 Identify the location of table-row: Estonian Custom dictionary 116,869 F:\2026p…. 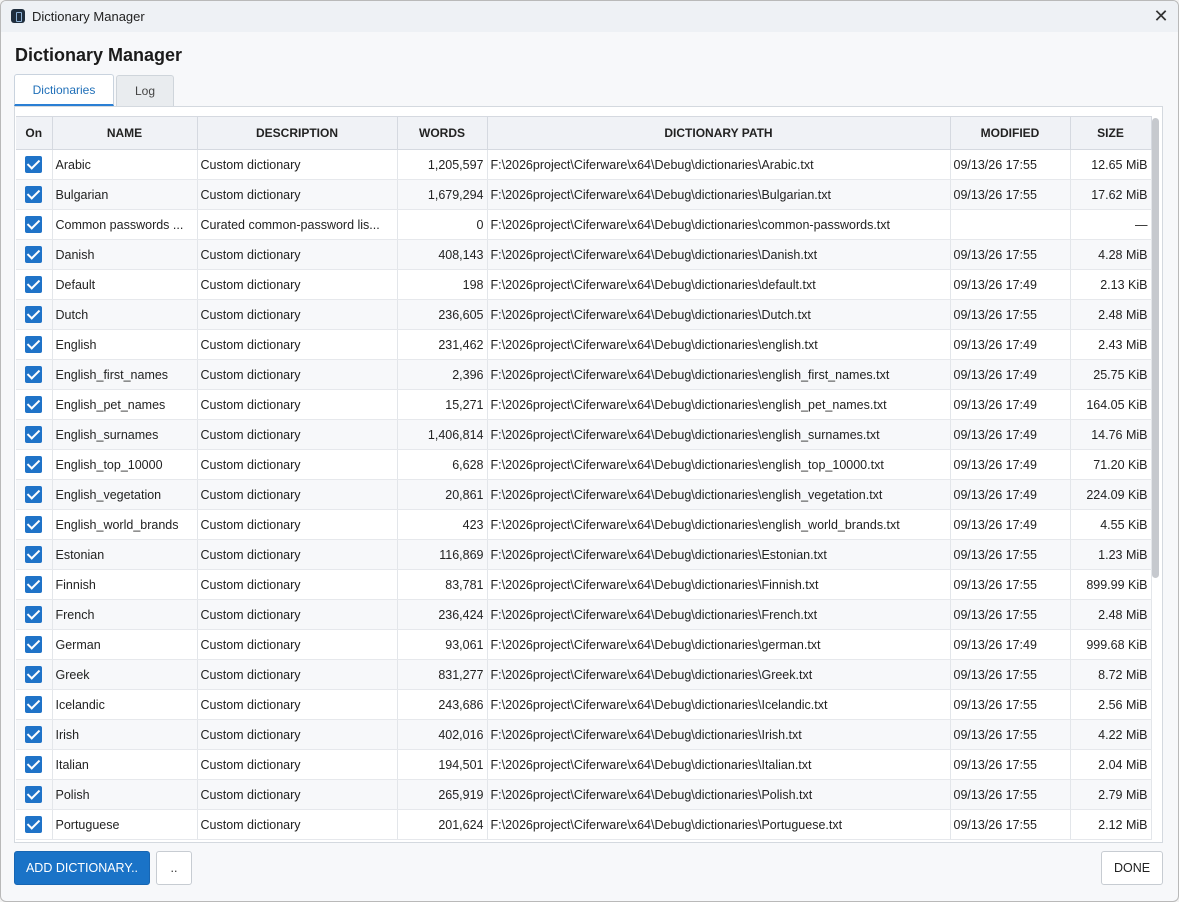
(584, 554).